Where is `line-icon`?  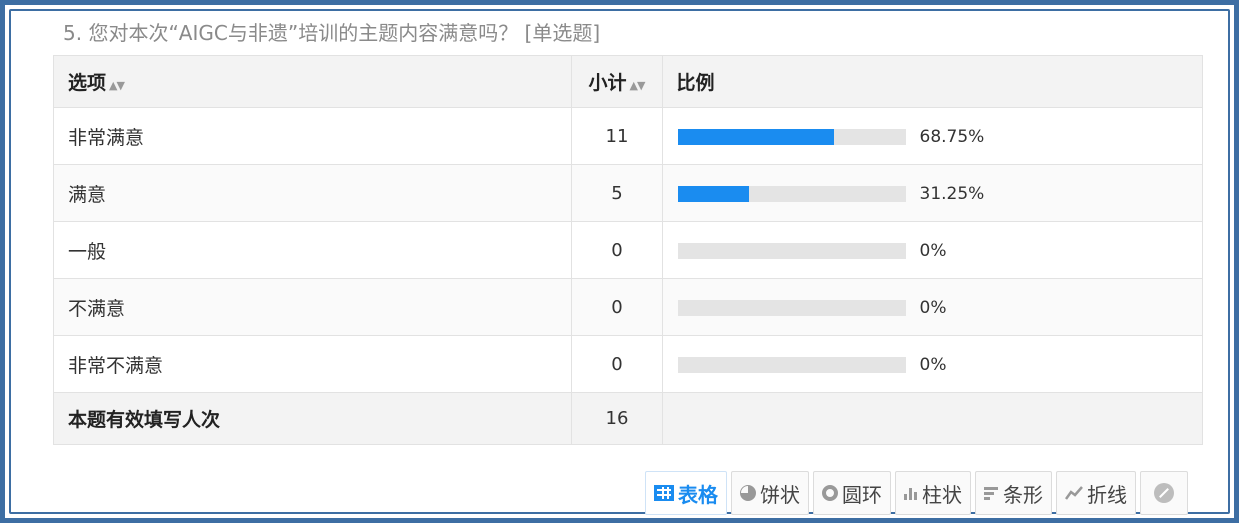 line-icon is located at coordinates (1074, 493).